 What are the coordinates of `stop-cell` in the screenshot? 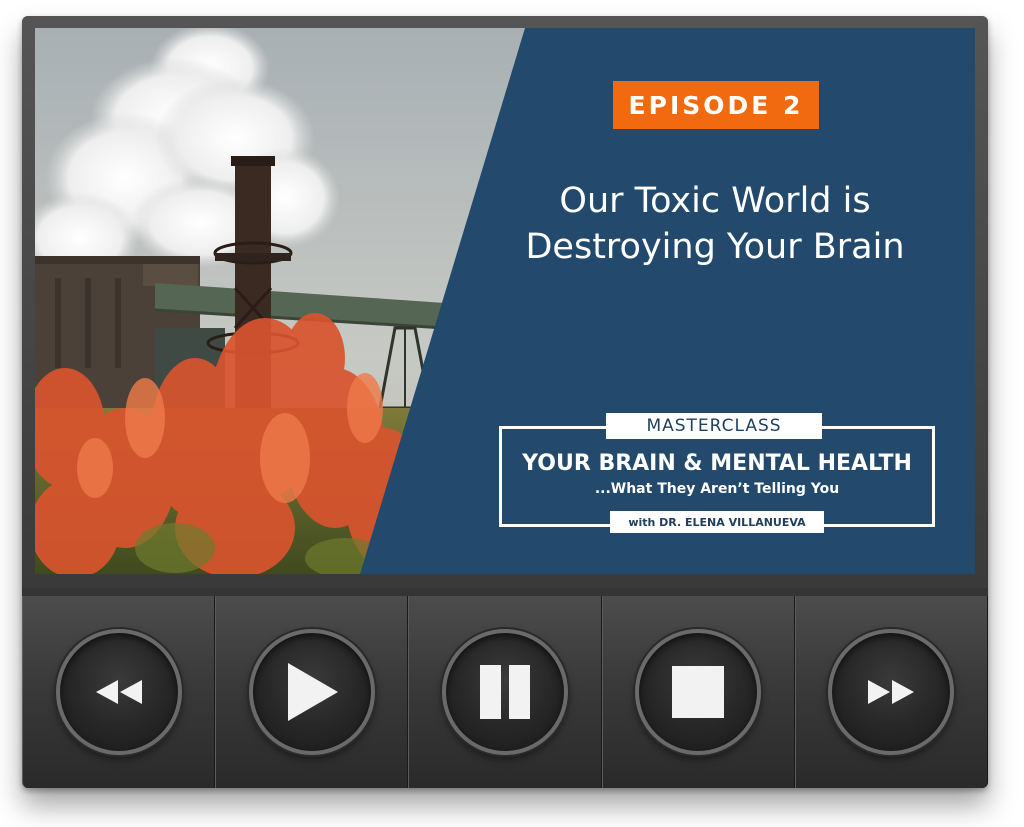 It's located at (698, 692).